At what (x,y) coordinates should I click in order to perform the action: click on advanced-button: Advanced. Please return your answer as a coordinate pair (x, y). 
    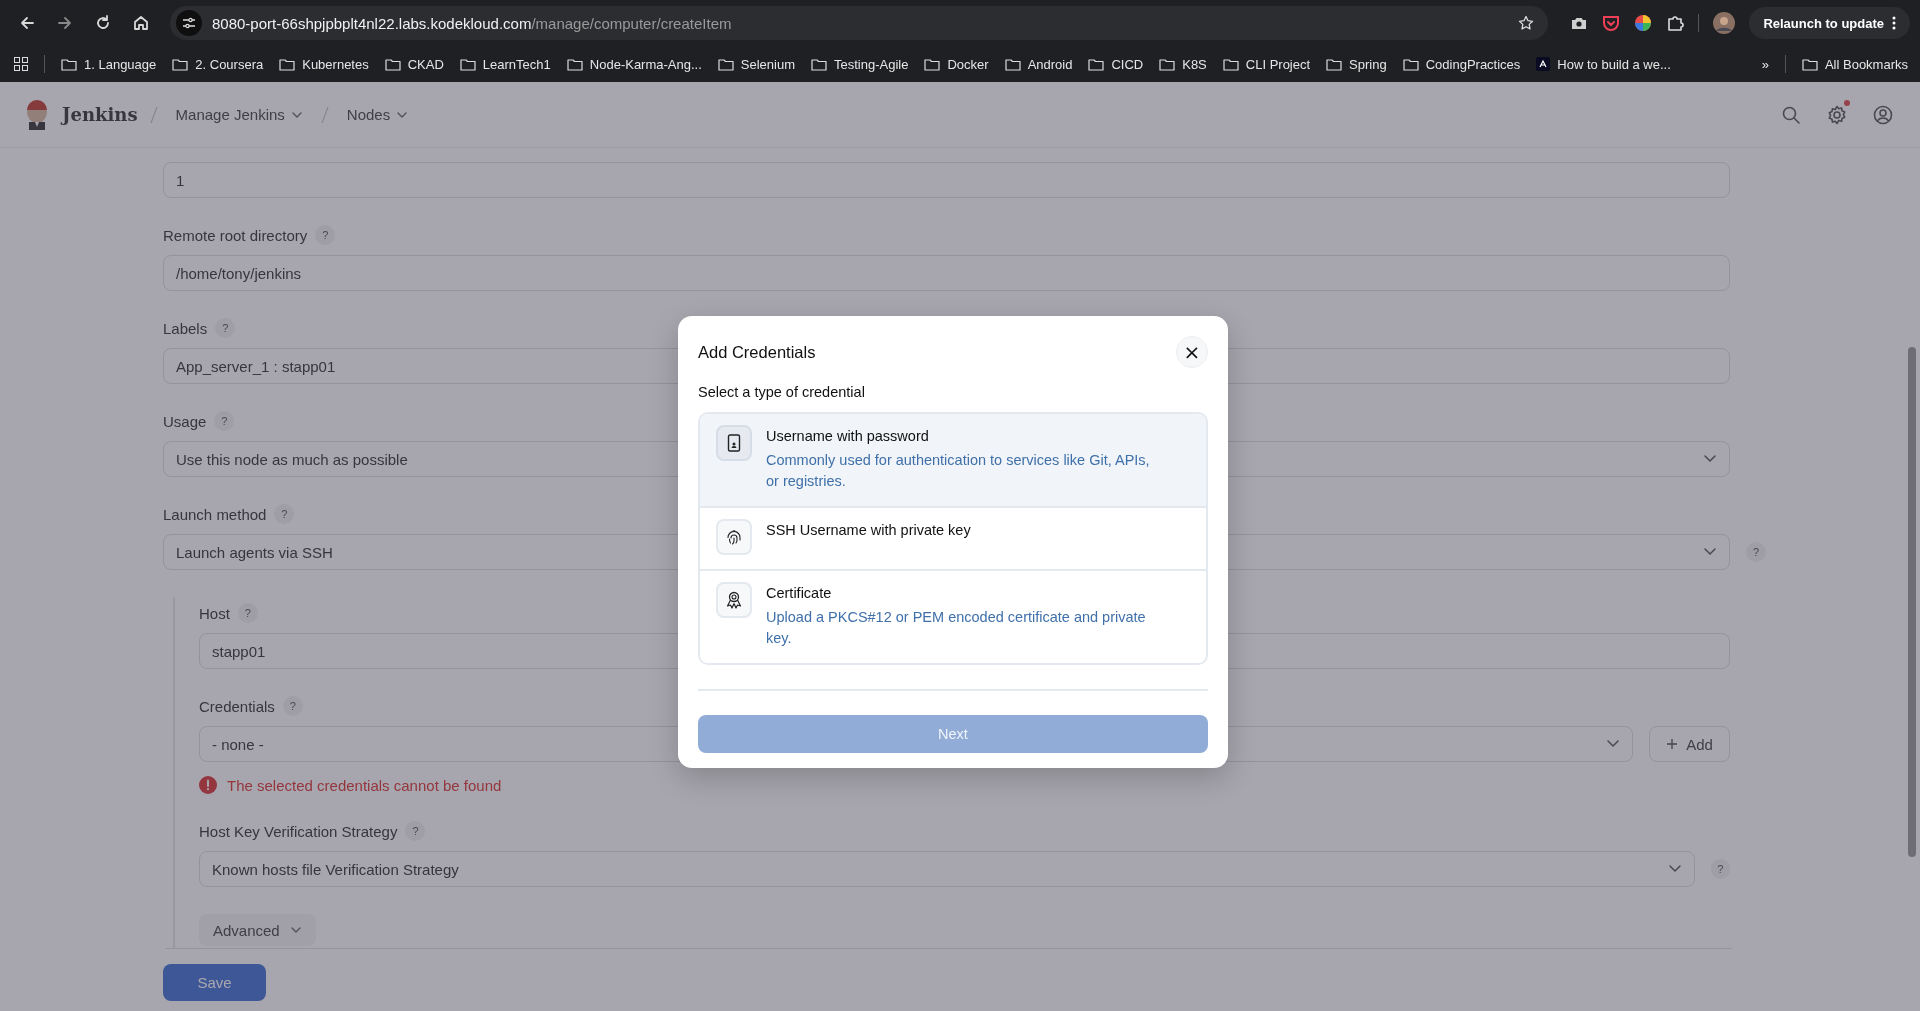
    Looking at the image, I should click on (257, 930).